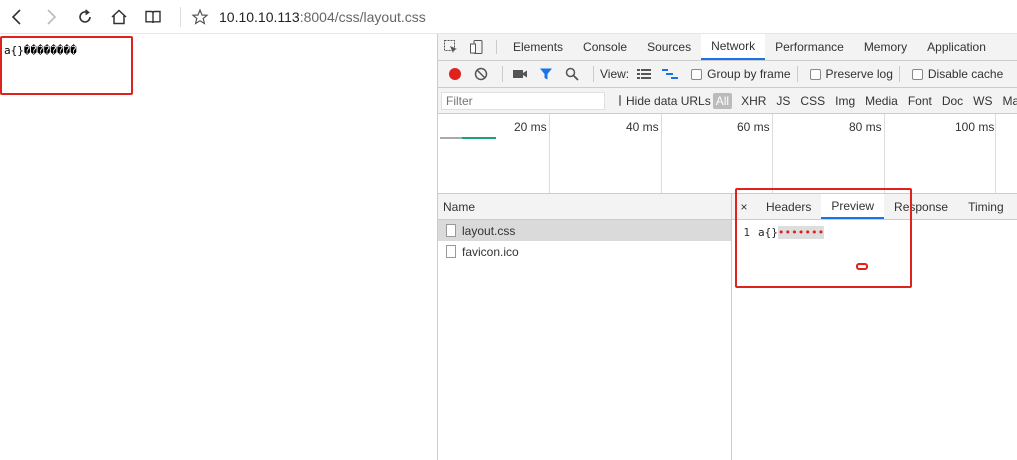  I want to click on star-icon, so click(200, 16).